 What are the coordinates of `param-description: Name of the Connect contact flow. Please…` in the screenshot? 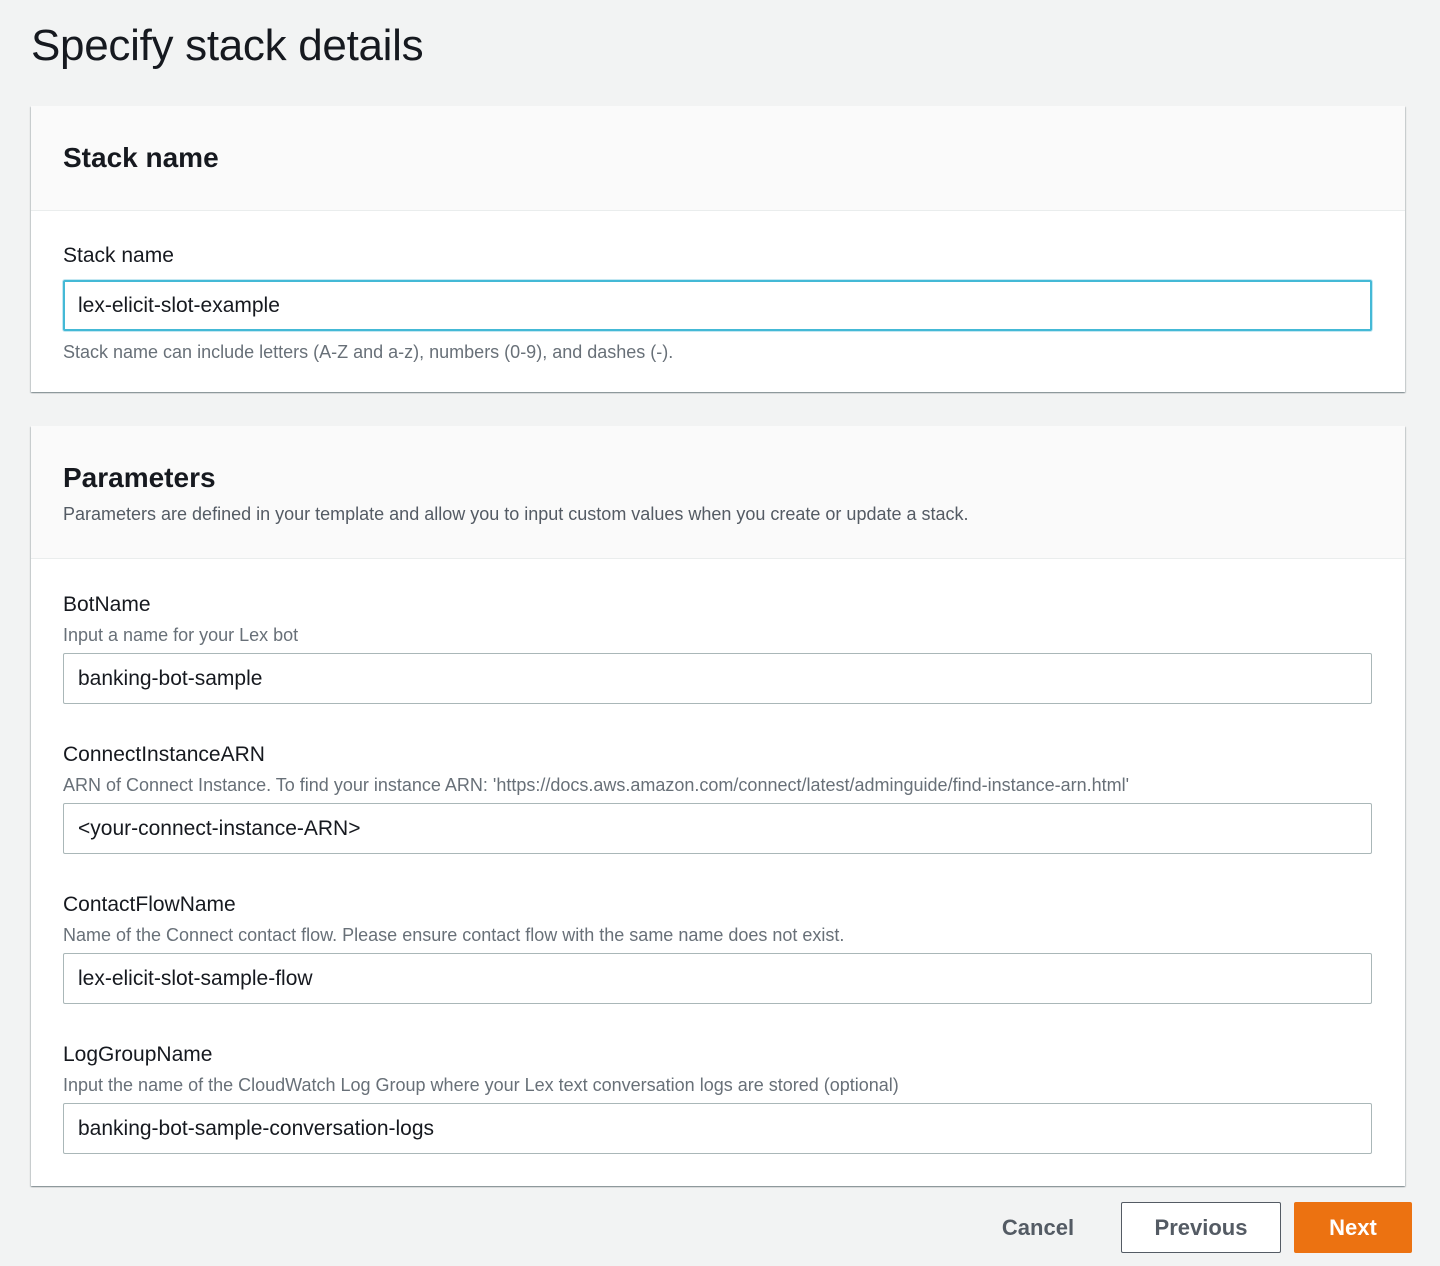 It's located at (454, 935).